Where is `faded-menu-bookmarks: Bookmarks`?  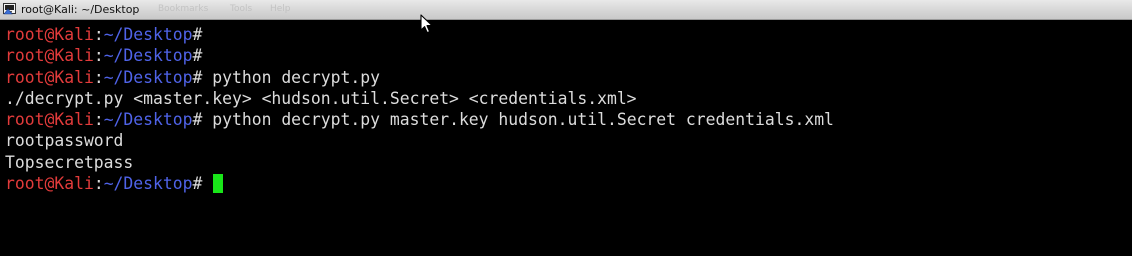
faded-menu-bookmarks: Bookmarks is located at coordinates (183, 9).